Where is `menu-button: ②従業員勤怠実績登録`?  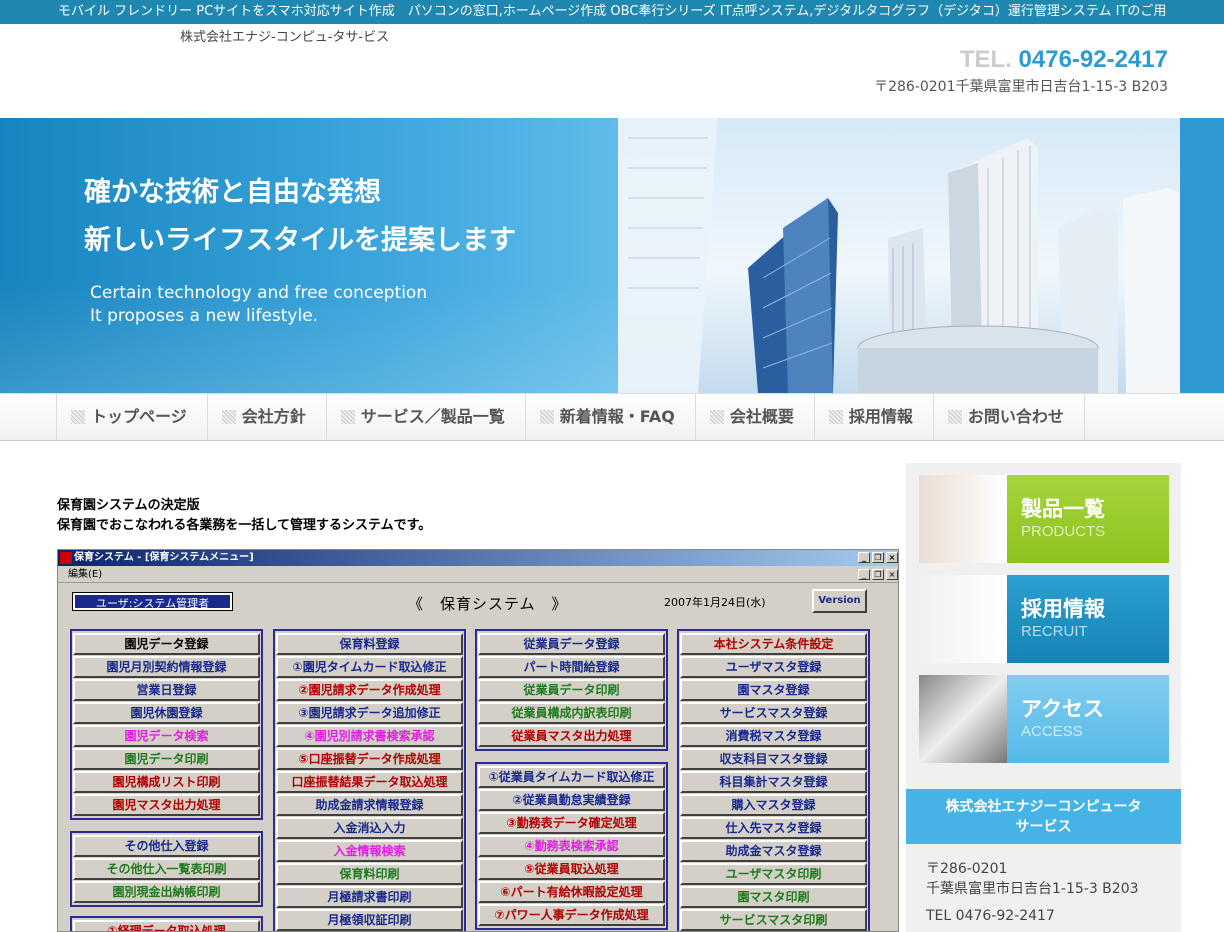
menu-button: ②従業員勤怠実績登録 is located at coordinates (571, 800).